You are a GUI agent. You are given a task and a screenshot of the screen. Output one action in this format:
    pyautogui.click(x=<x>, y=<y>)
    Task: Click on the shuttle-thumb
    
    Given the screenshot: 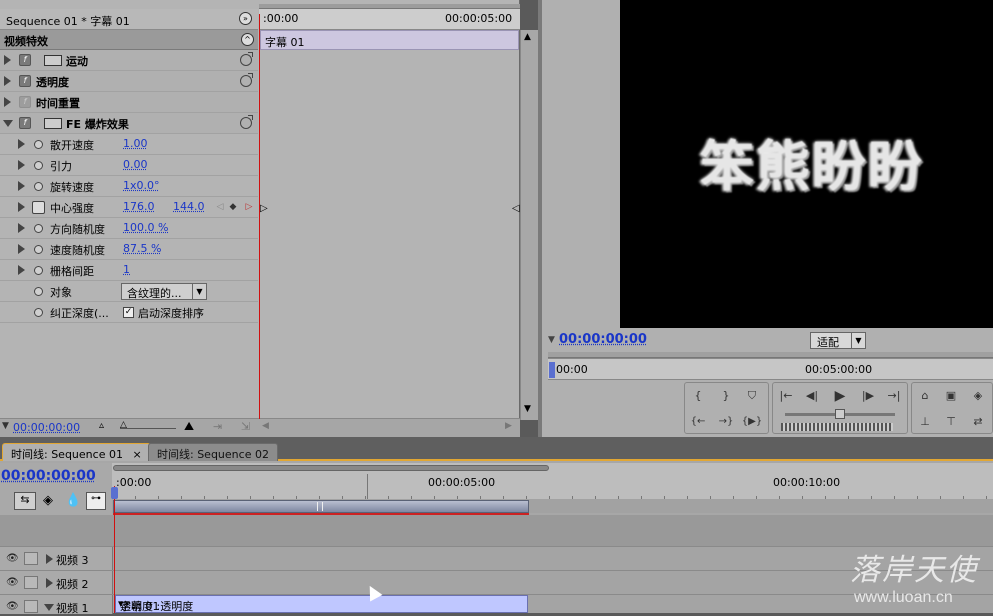 What is the action you would take?
    pyautogui.click(x=840, y=414)
    